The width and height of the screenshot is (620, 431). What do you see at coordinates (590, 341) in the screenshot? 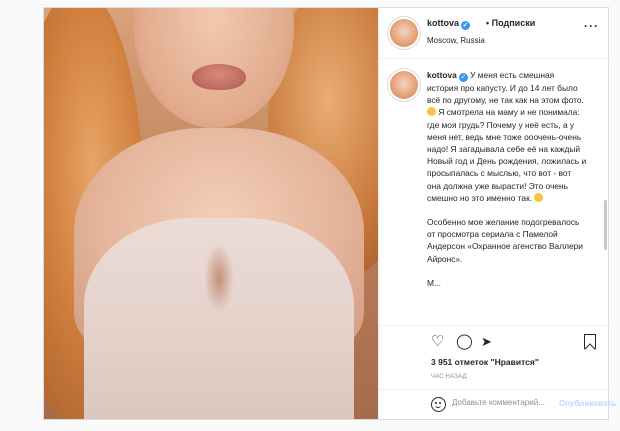
I see `bookmark-icon` at bounding box center [590, 341].